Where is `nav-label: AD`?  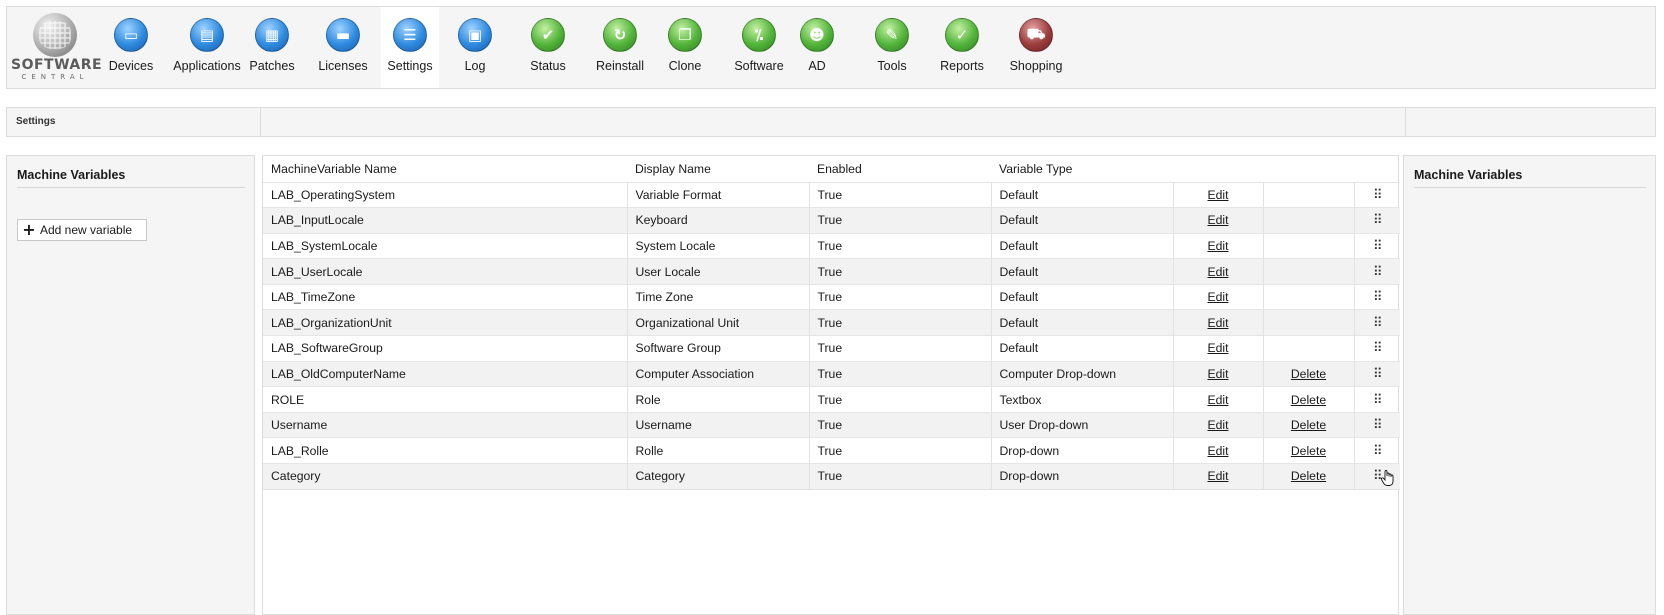
nav-label: AD is located at coordinates (817, 66).